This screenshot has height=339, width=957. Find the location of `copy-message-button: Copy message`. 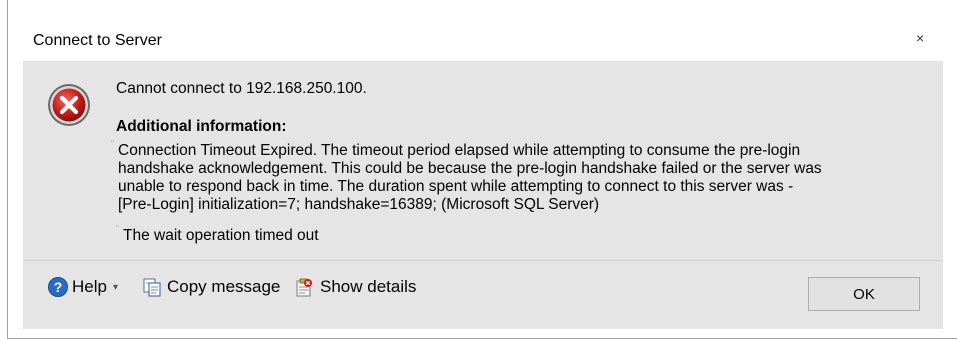

copy-message-button: Copy message is located at coordinates (211, 287).